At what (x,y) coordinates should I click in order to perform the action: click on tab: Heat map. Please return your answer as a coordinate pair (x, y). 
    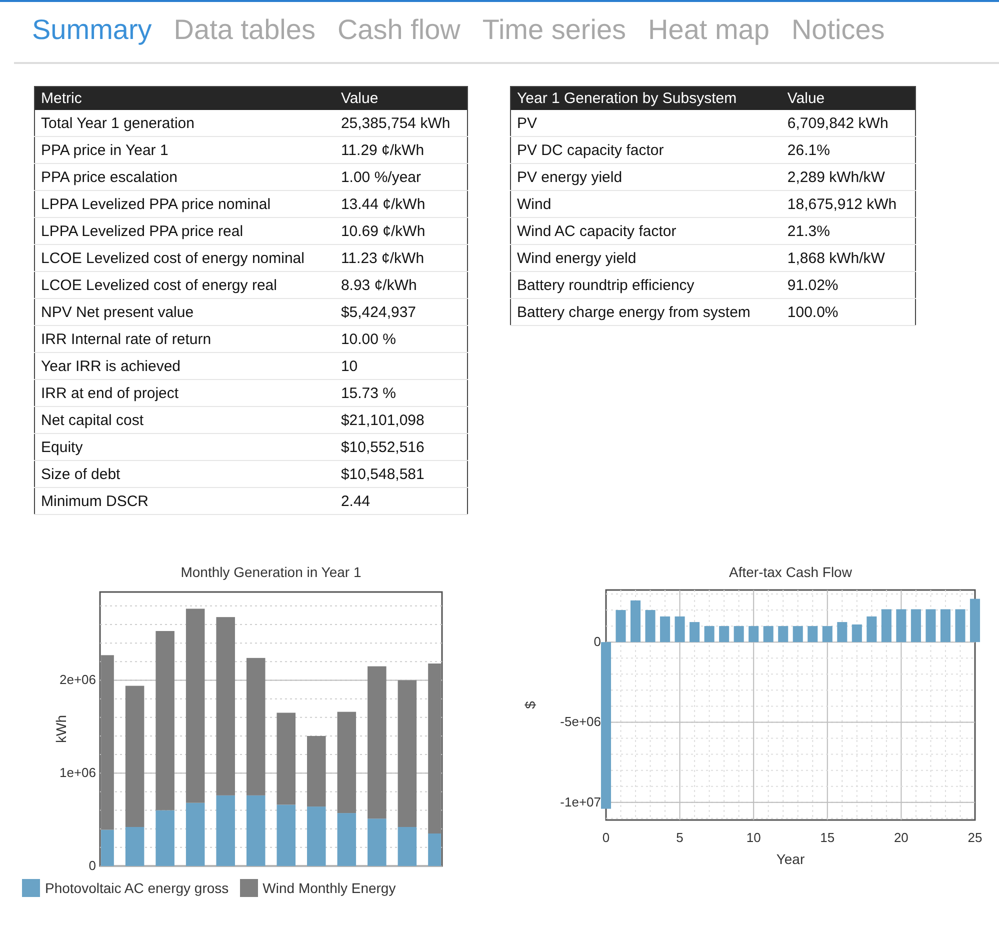
    Looking at the image, I should click on (709, 32).